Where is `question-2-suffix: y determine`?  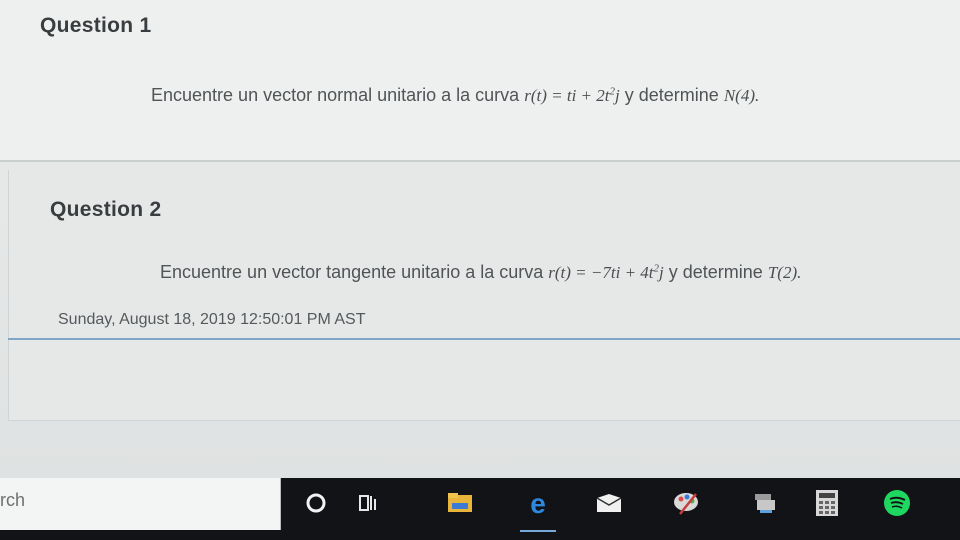 question-2-suffix: y determine is located at coordinates (715, 272).